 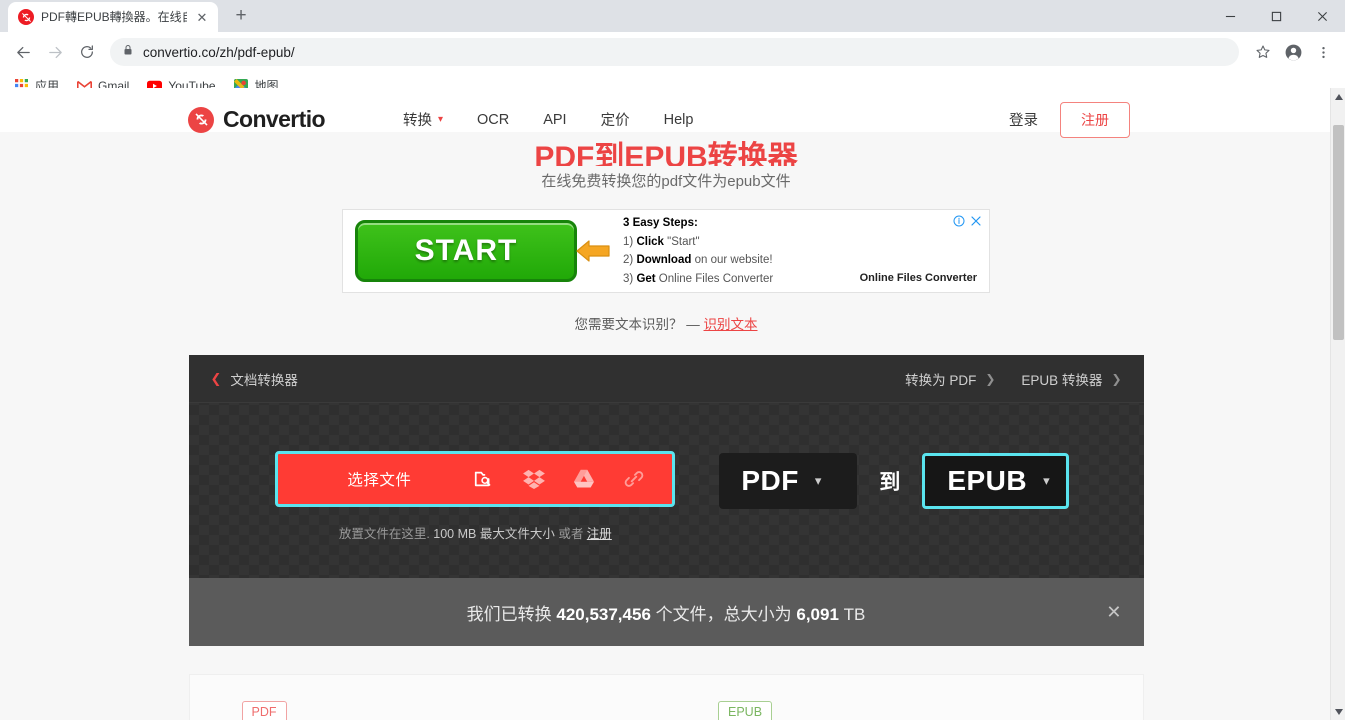 I want to click on breadcrumb-links: 转换为 PDF ❯ EPUB 转换器 ❯, so click(x=1013, y=379).